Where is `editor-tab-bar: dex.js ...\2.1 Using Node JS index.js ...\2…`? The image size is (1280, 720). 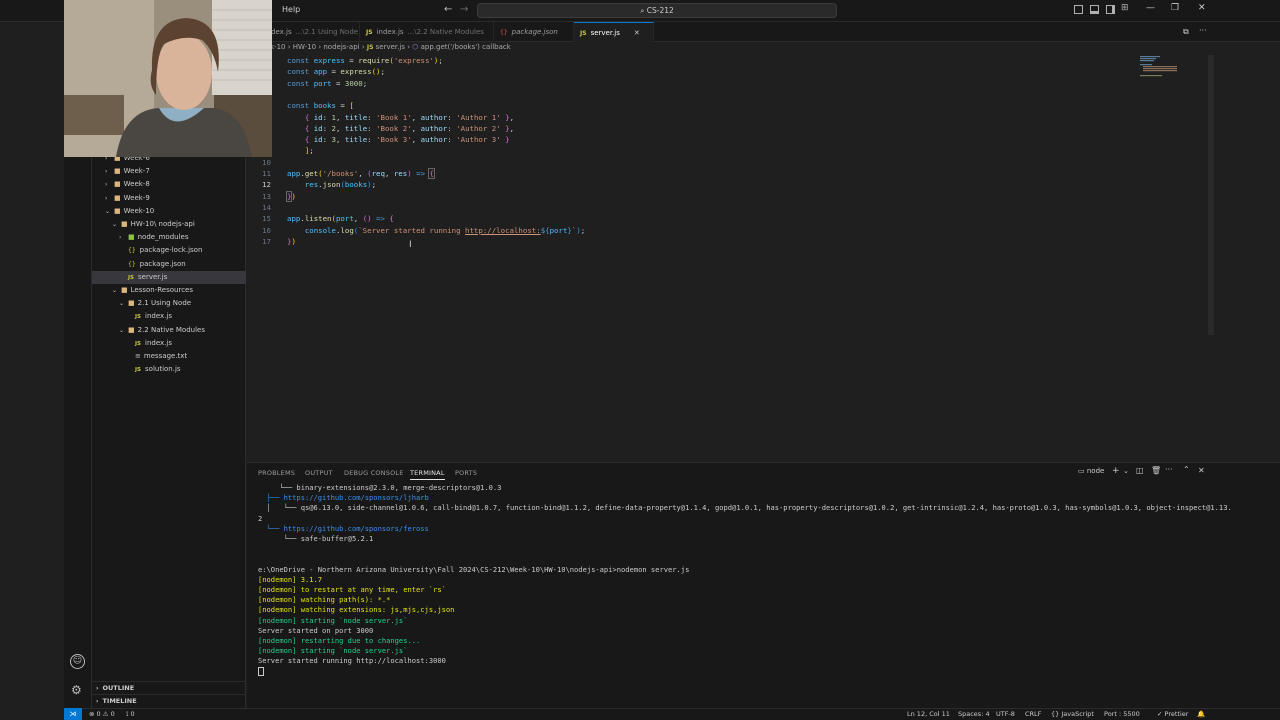 editor-tab-bar: dex.js ...\2.1 Using Node JS index.js ...\2… is located at coordinates (763, 32).